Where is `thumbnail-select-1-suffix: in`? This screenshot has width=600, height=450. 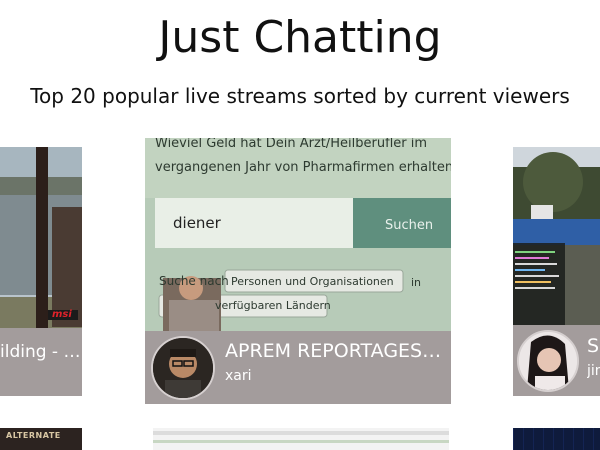 thumbnail-select-1-suffix: in is located at coordinates (416, 282).